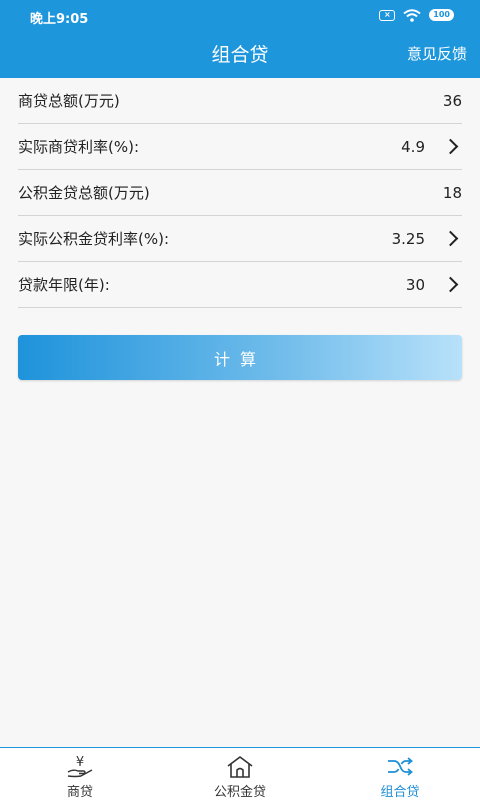 Image resolution: width=480 pixels, height=800 pixels. I want to click on provident-rate-row: 实际公积金贷利率(%): 3.25, so click(240, 239).